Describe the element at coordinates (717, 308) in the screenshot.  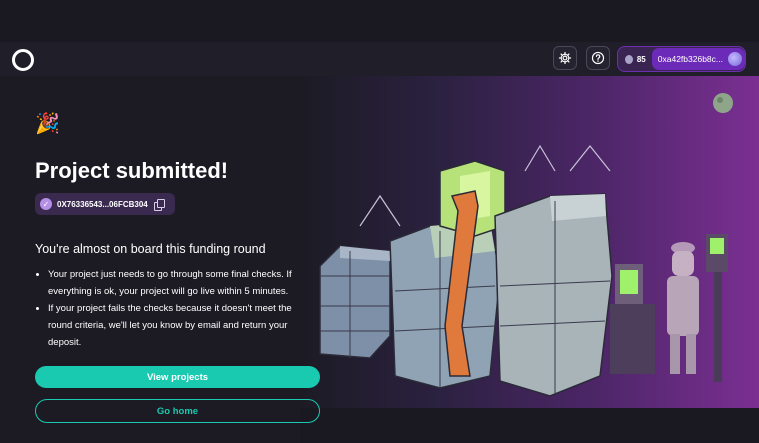
I see `signal-post` at that location.